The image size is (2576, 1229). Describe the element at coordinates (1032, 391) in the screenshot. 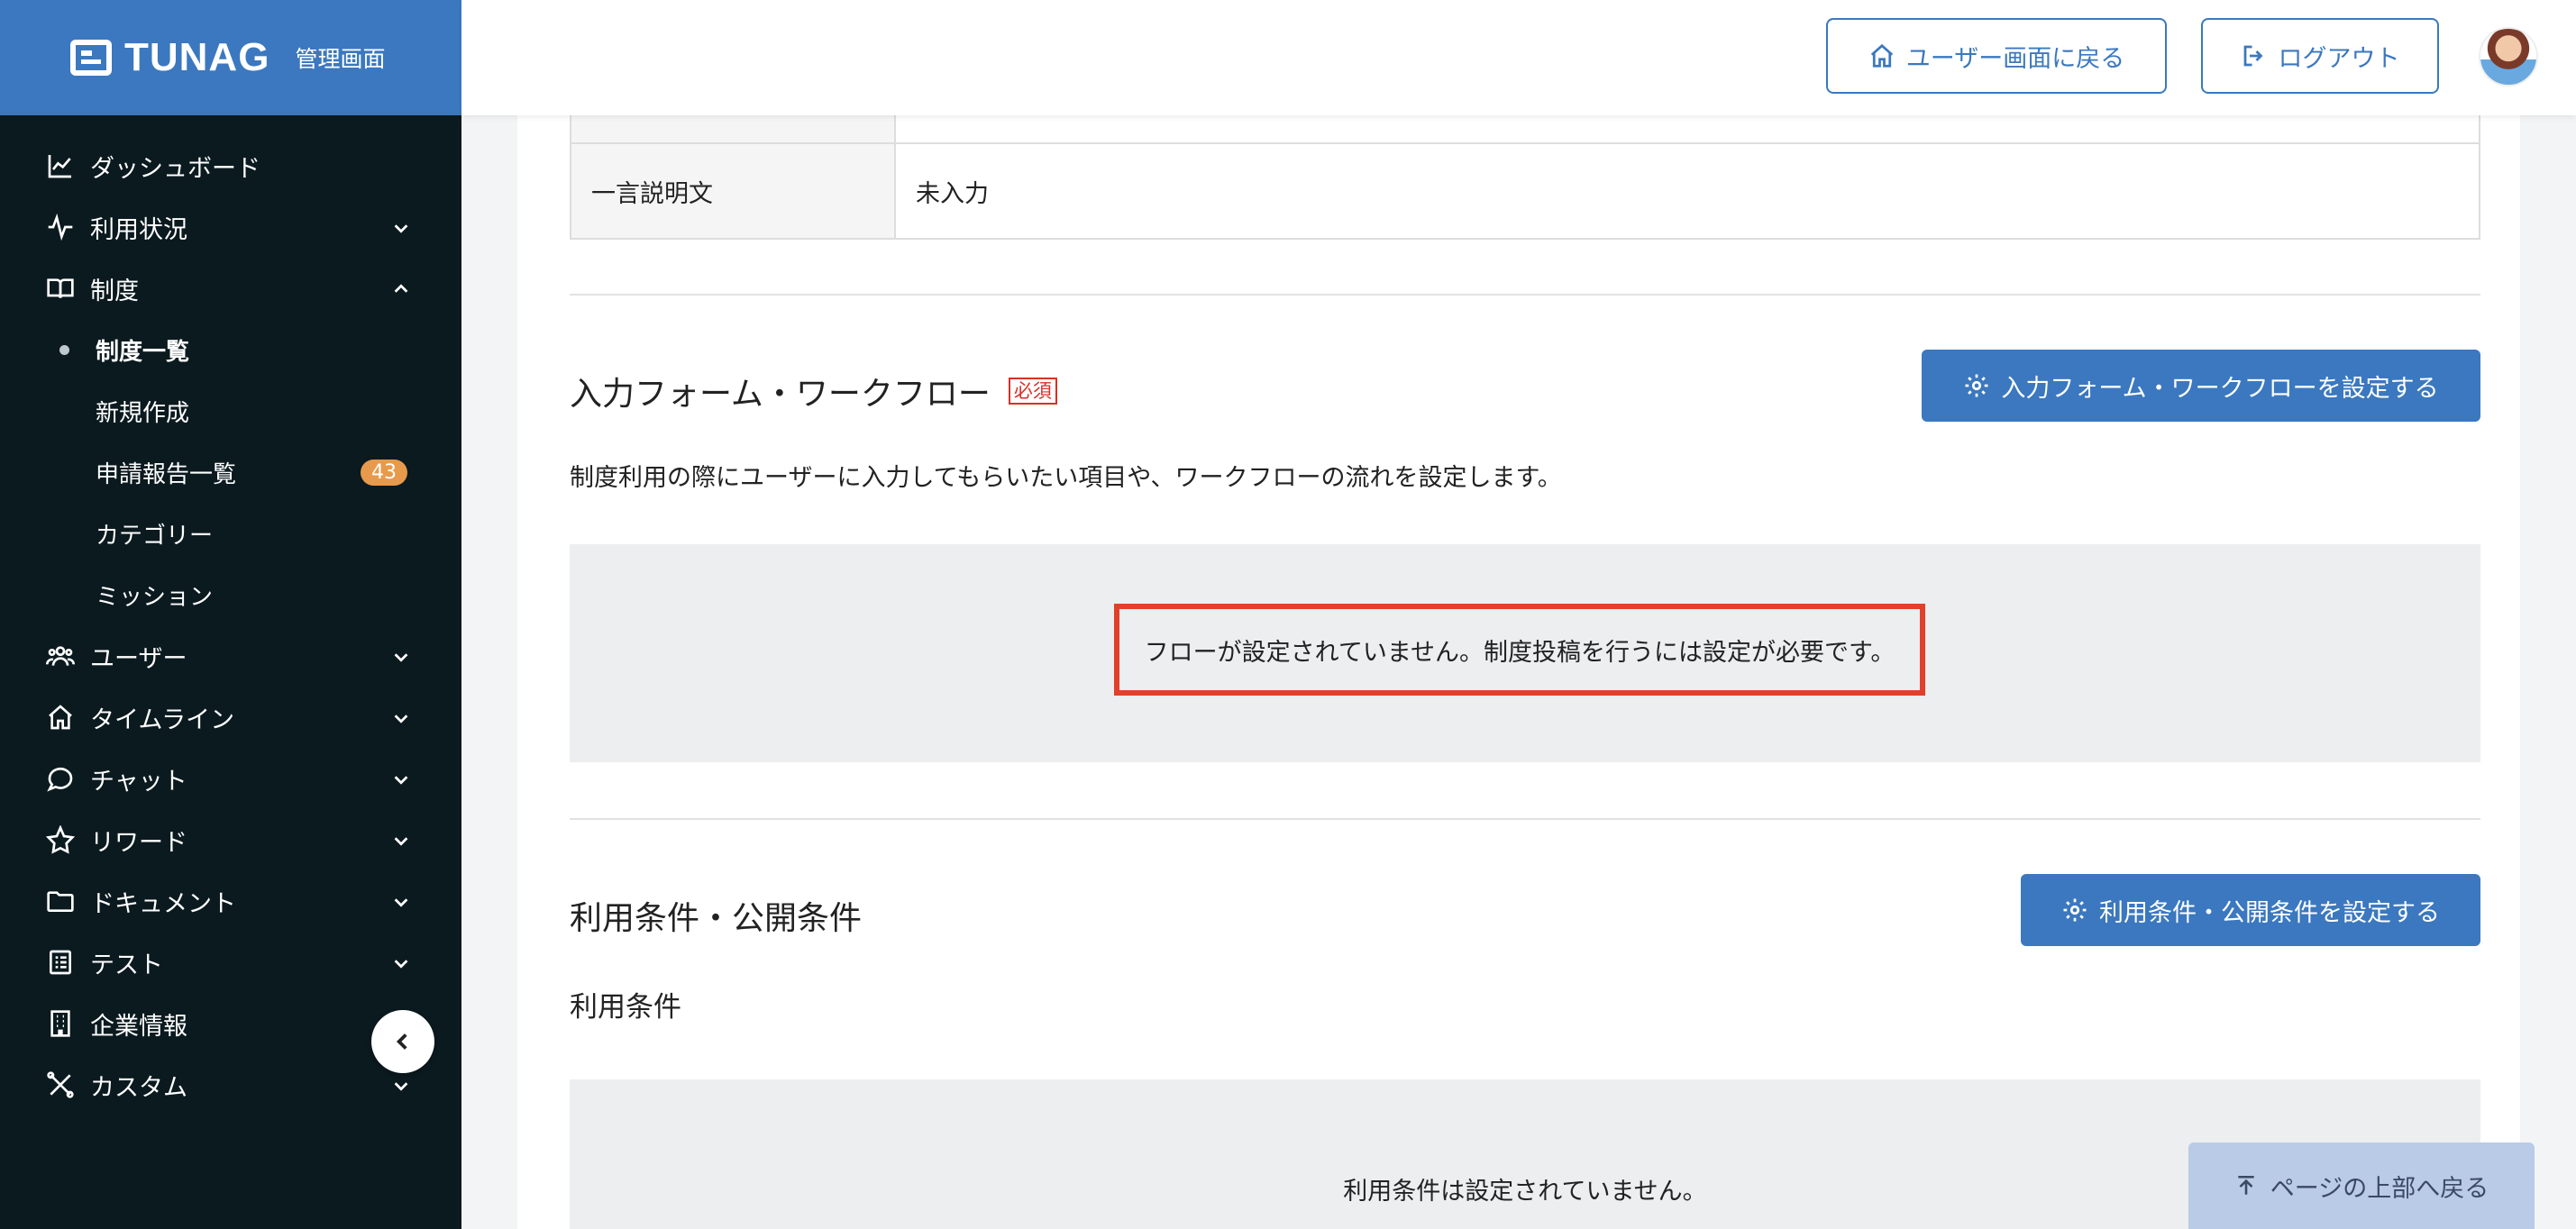

I see `required-badge: 必須` at that location.